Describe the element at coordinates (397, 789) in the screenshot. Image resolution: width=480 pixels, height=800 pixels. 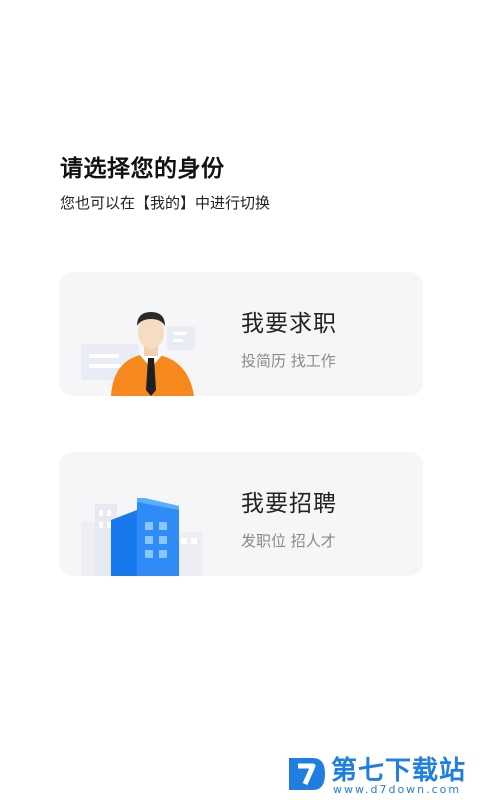
I see `watermark-url: www.d7down.com` at that location.